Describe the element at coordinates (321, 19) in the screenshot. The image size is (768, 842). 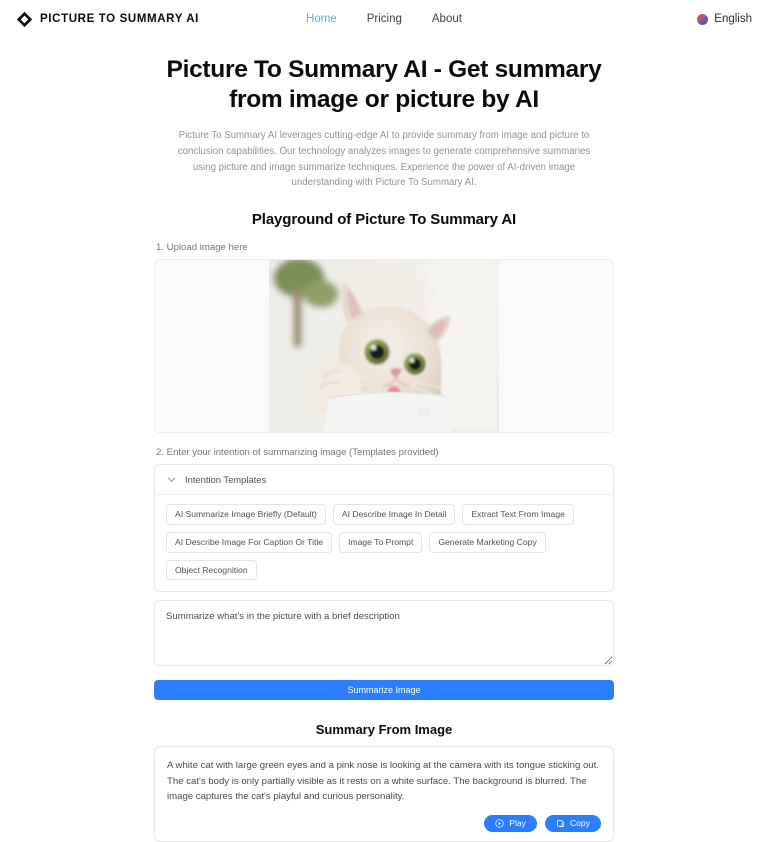
I see `nav-link-home: Home` at that location.